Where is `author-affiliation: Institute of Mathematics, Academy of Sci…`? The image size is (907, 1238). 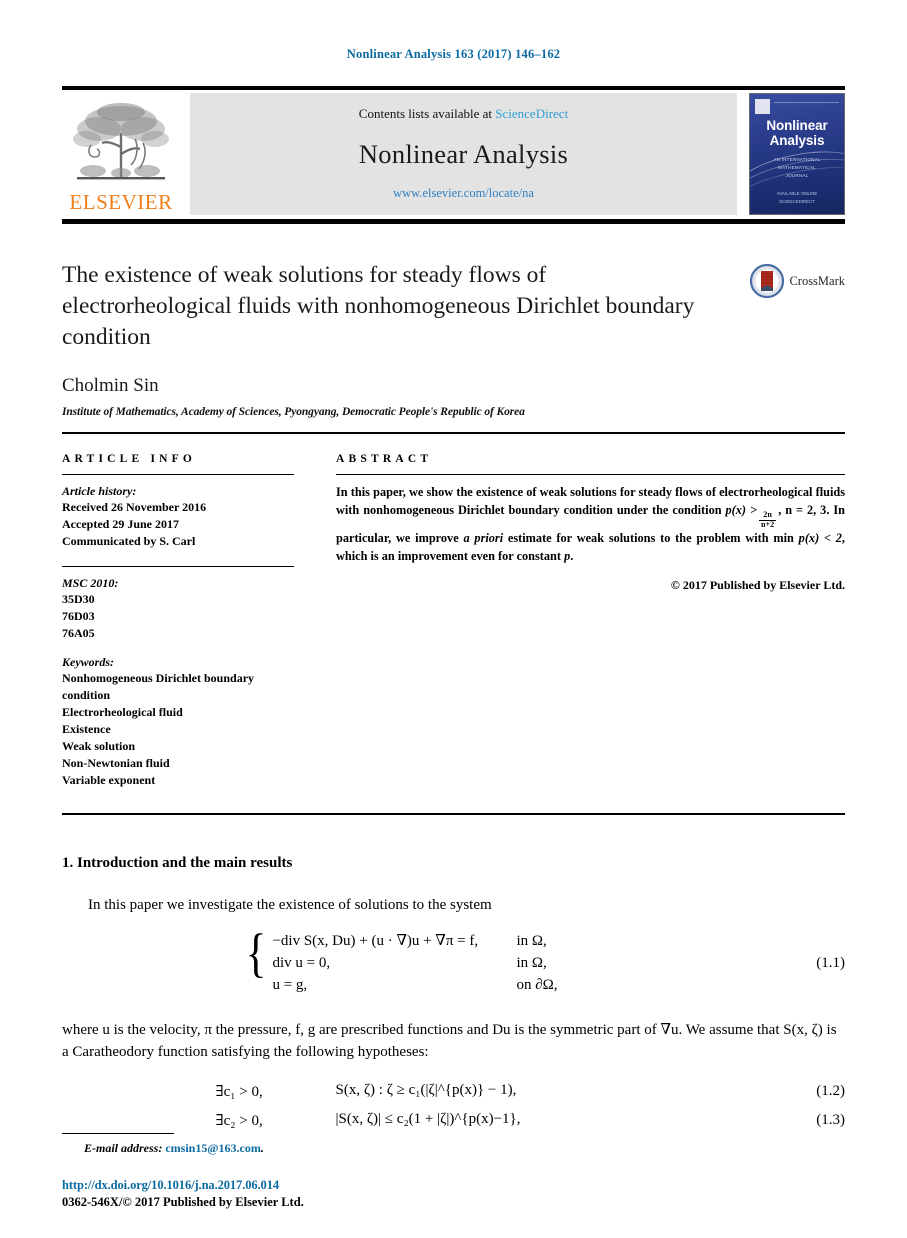
author-affiliation: Institute of Mathematics, Academy of Sci… is located at coordinates (293, 412).